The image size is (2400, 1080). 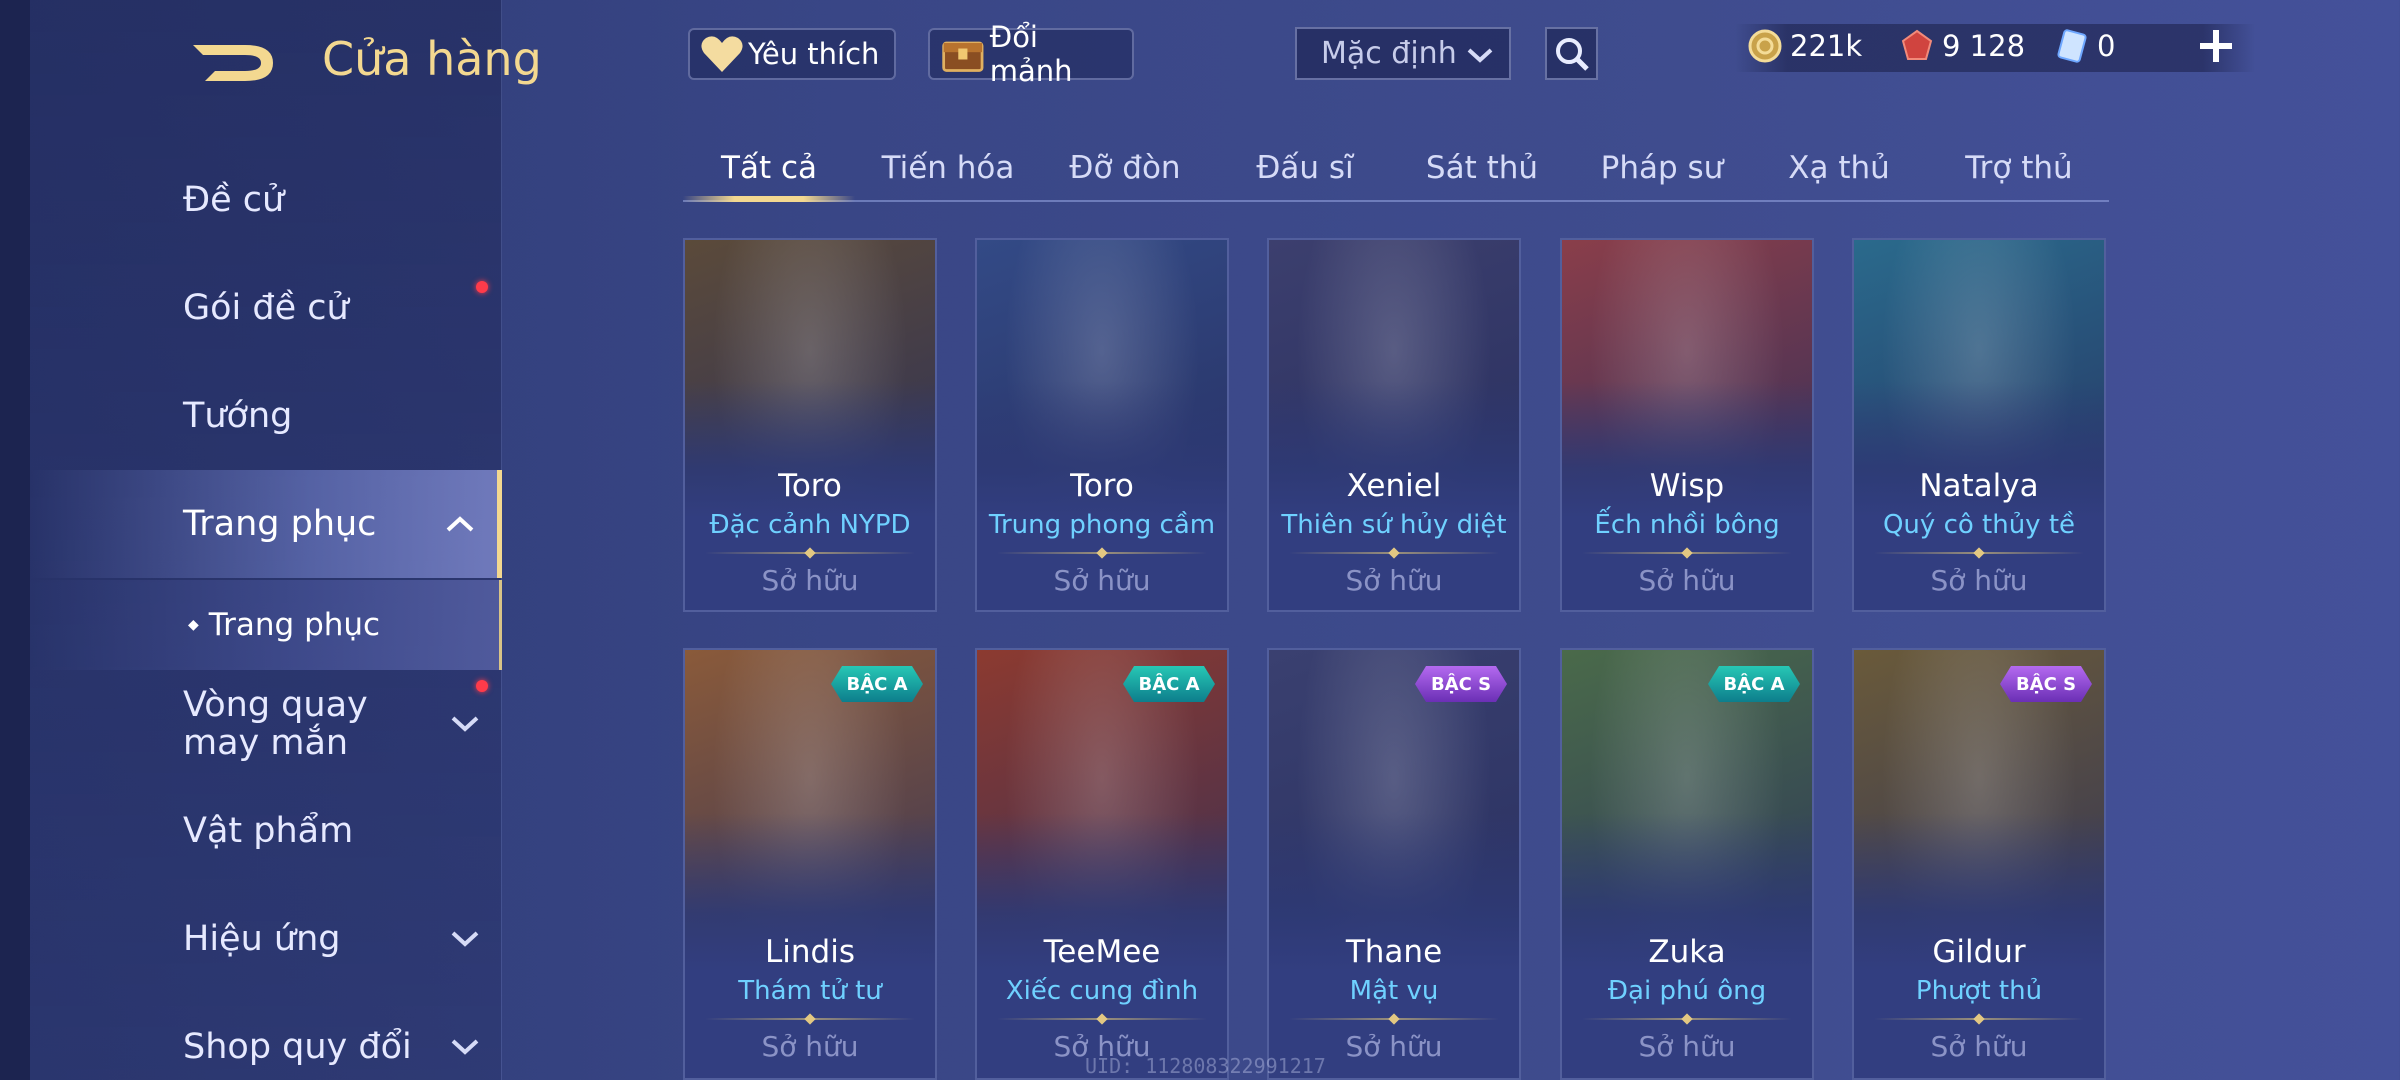 I want to click on skin-card: BẬC S Gildur Phượt thủ Sở hữu, so click(x=1979, y=864).